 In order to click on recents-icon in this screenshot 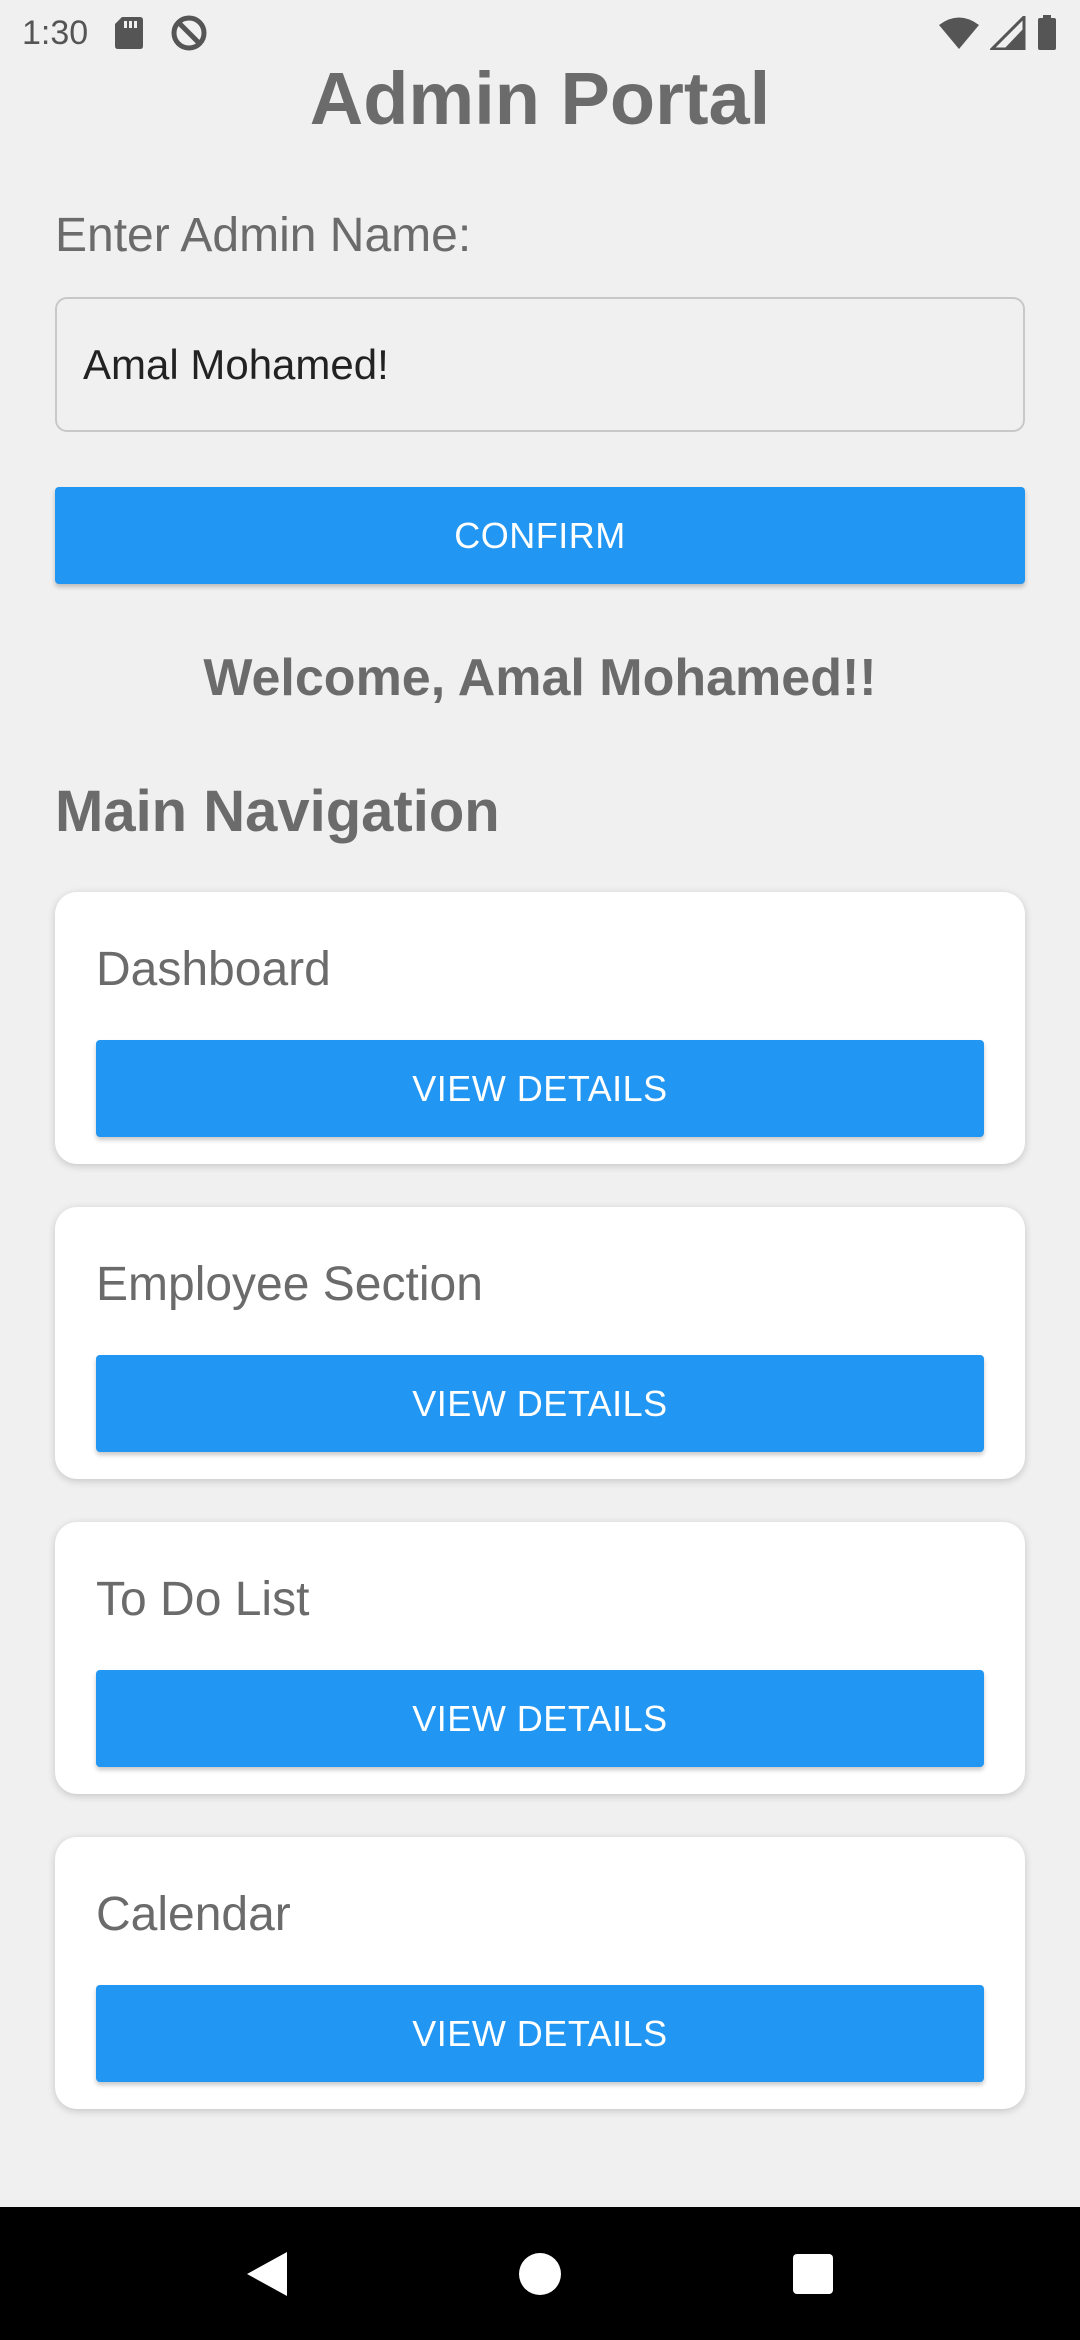, I will do `click(813, 2274)`.